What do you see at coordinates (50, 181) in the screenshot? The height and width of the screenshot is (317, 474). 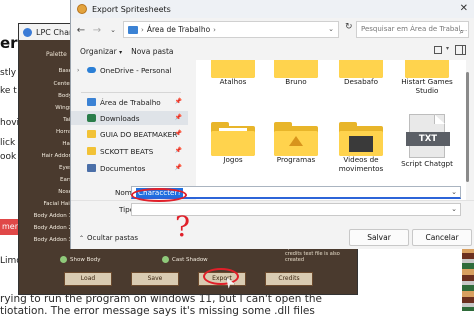 I see `slot-ears: Ears` at bounding box center [50, 181].